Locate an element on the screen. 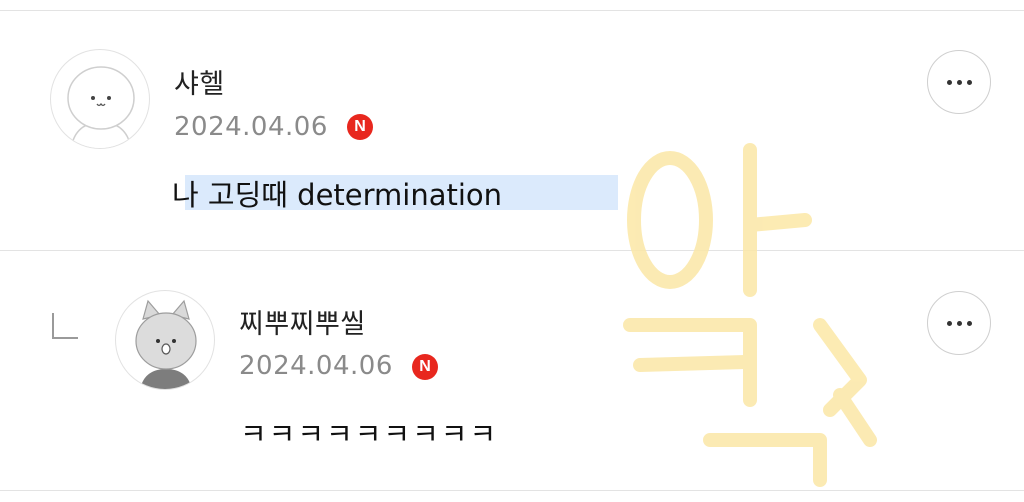 The width and height of the screenshot is (1024, 502). reply-date: 2024.04.06 is located at coordinates (316, 366).